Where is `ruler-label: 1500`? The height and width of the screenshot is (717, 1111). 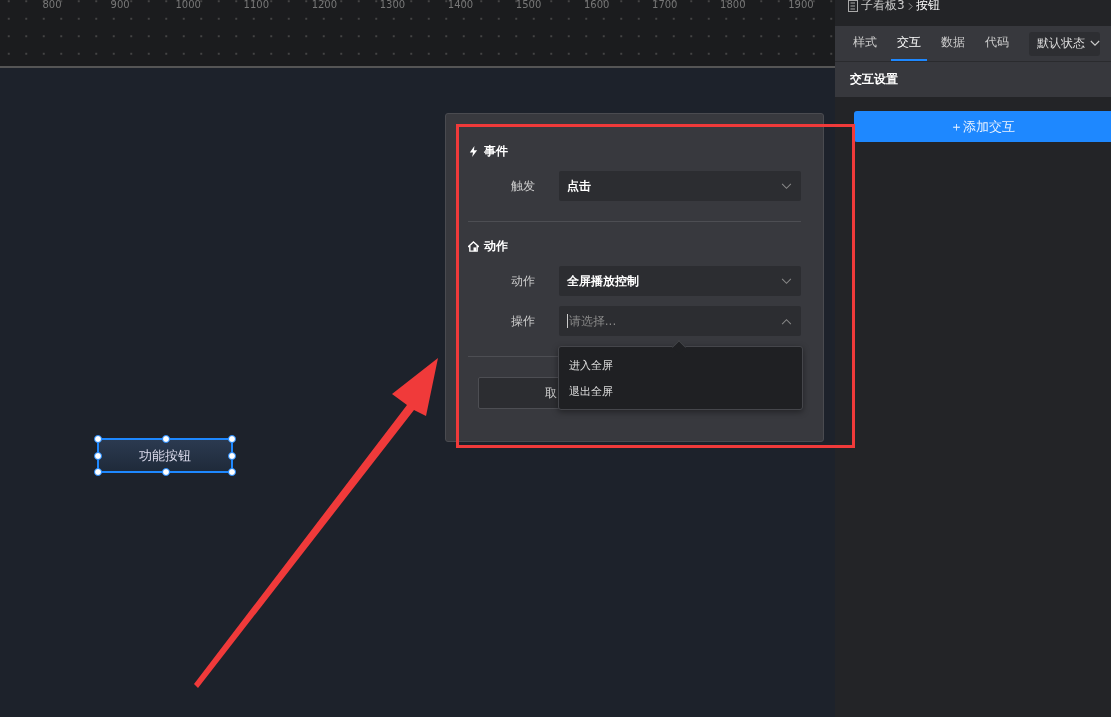 ruler-label: 1500 is located at coordinates (528, 5).